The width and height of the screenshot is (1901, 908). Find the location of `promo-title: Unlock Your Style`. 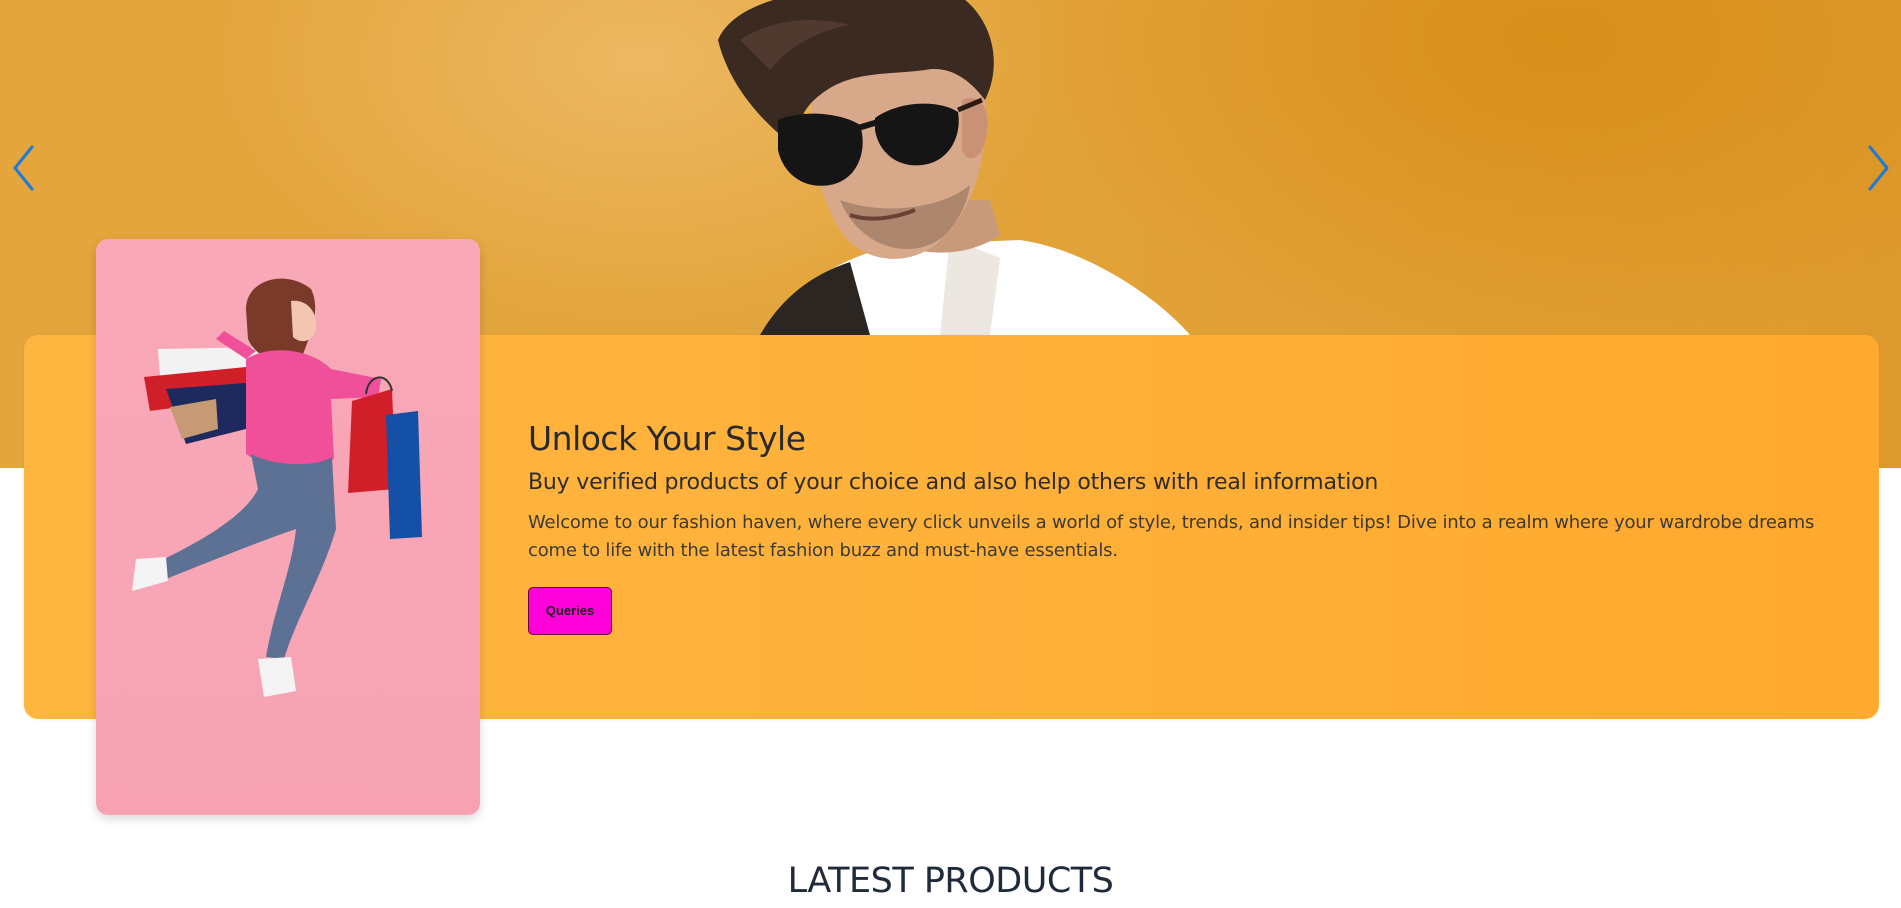

promo-title: Unlock Your Style is located at coordinates (667, 438).